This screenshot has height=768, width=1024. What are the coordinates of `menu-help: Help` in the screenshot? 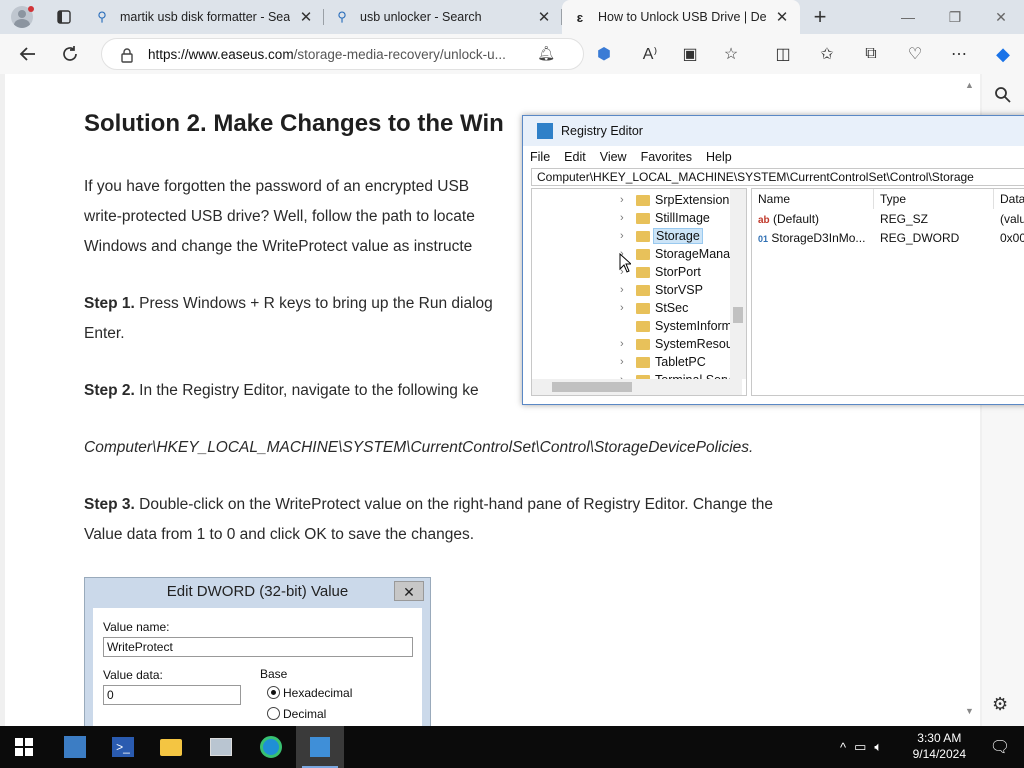 It's located at (719, 157).